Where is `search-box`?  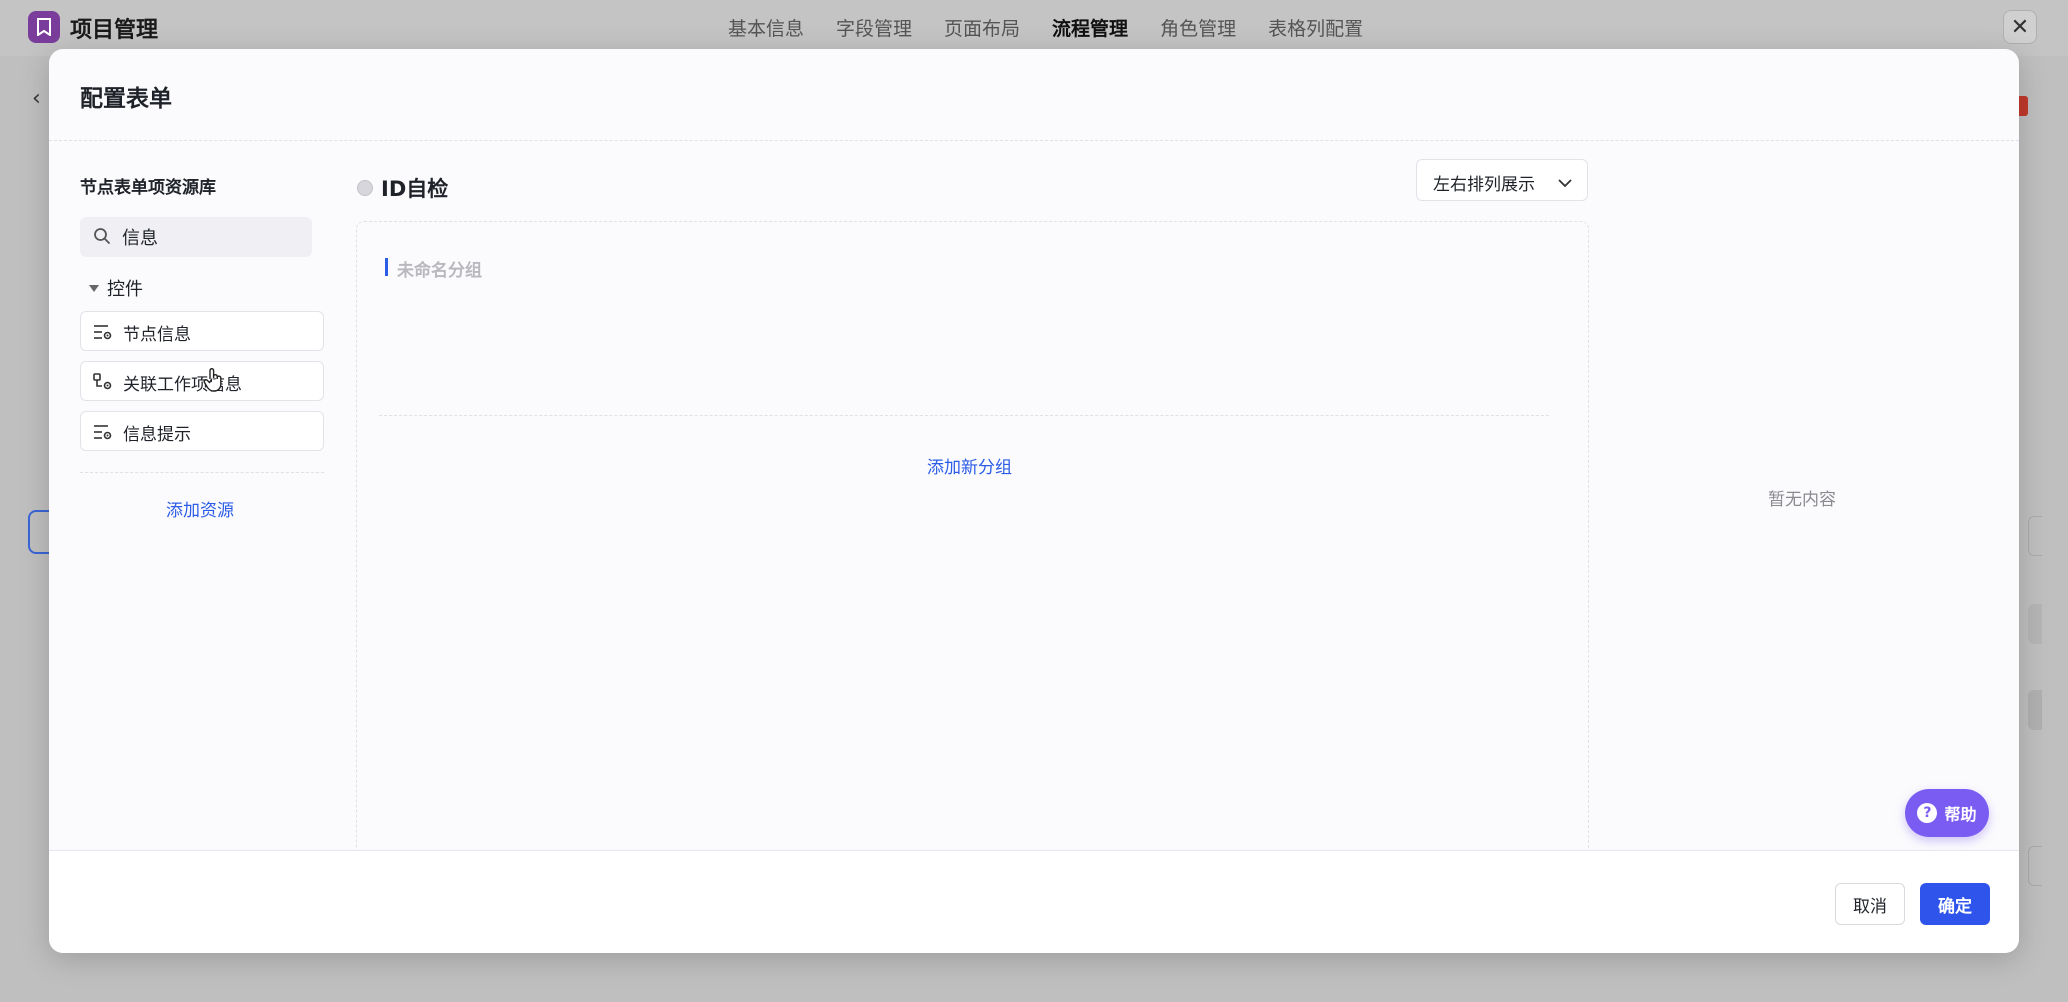 search-box is located at coordinates (196, 237).